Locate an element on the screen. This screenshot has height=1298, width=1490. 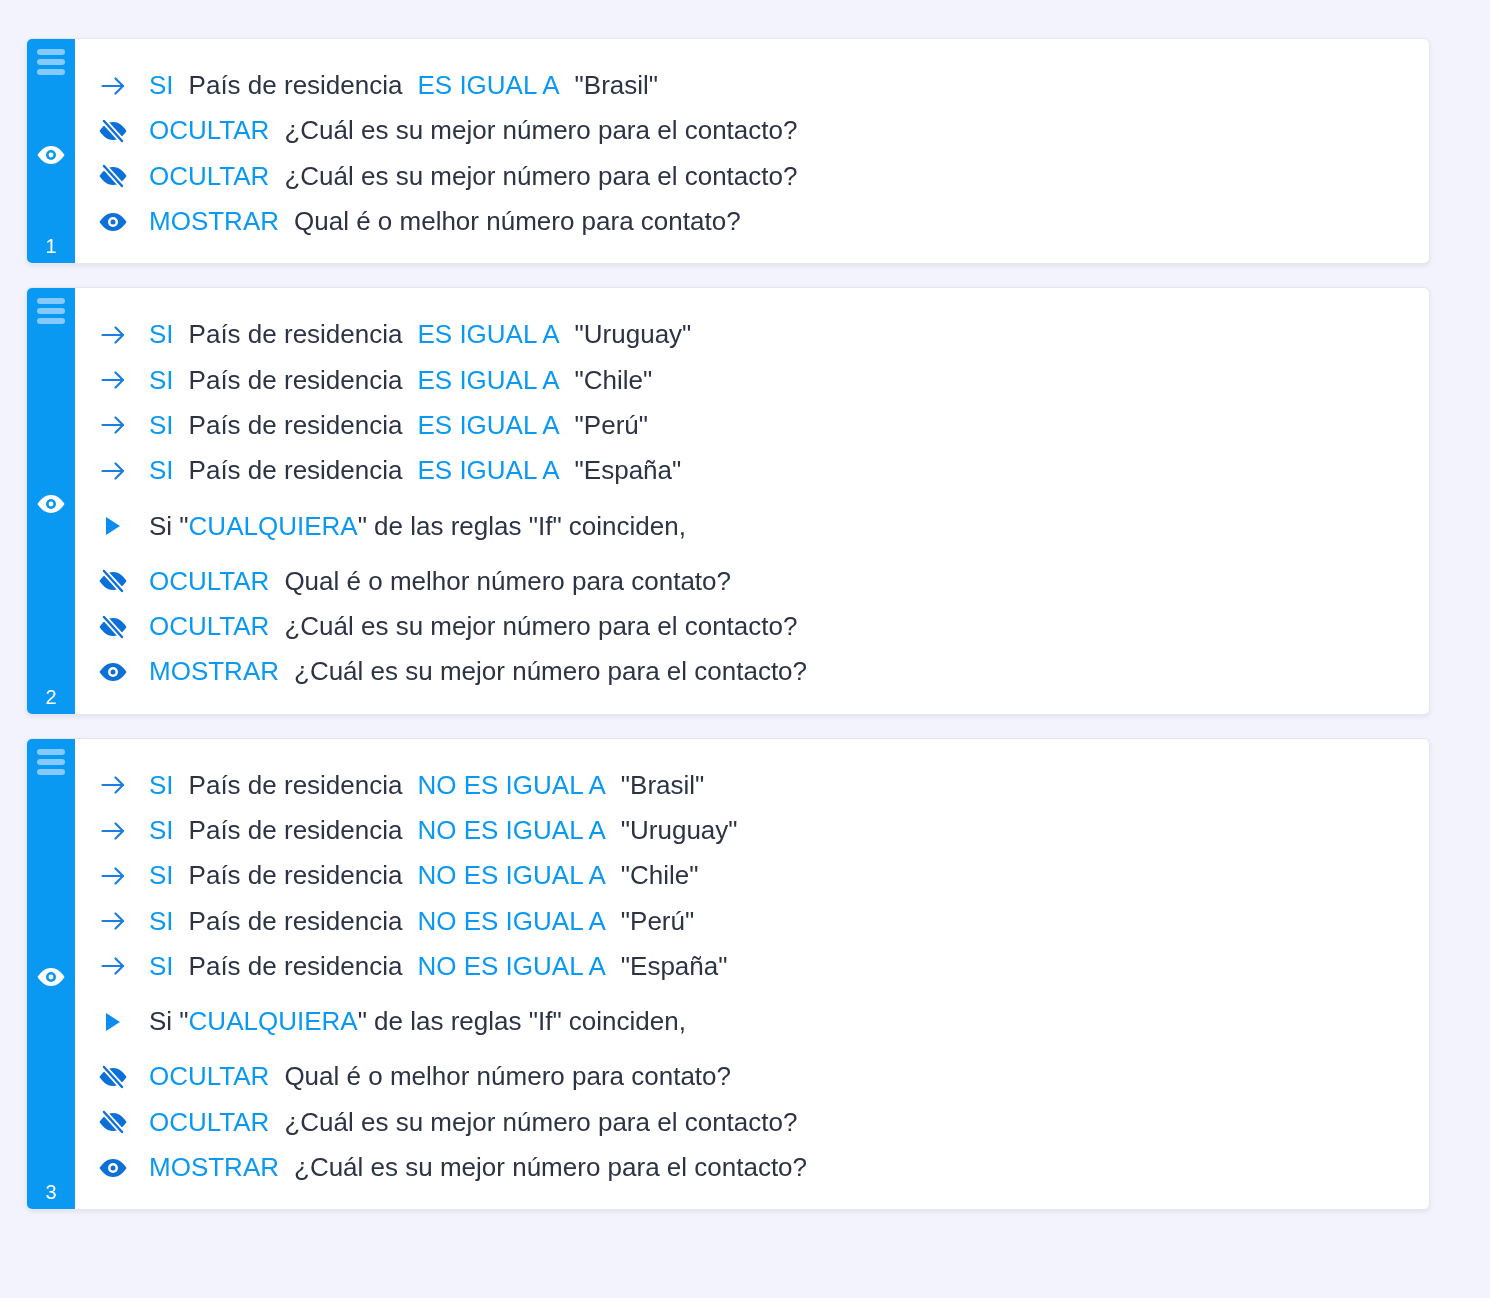
rule-number: 3 is located at coordinates (51, 1192).